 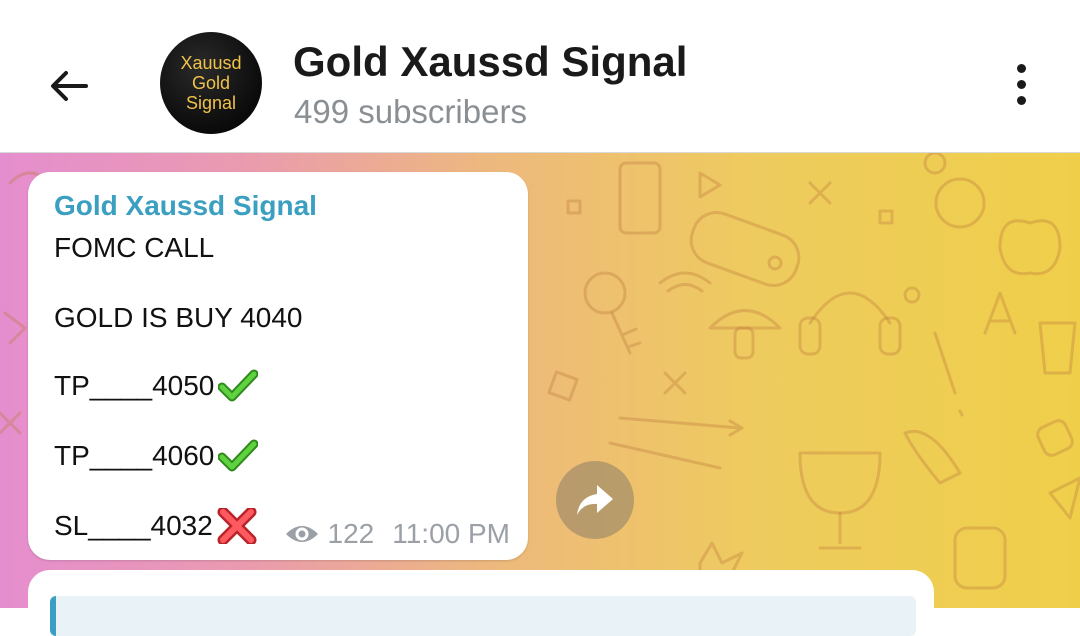 I want to click on message-line-text: FOMC CALL, so click(x=134, y=247).